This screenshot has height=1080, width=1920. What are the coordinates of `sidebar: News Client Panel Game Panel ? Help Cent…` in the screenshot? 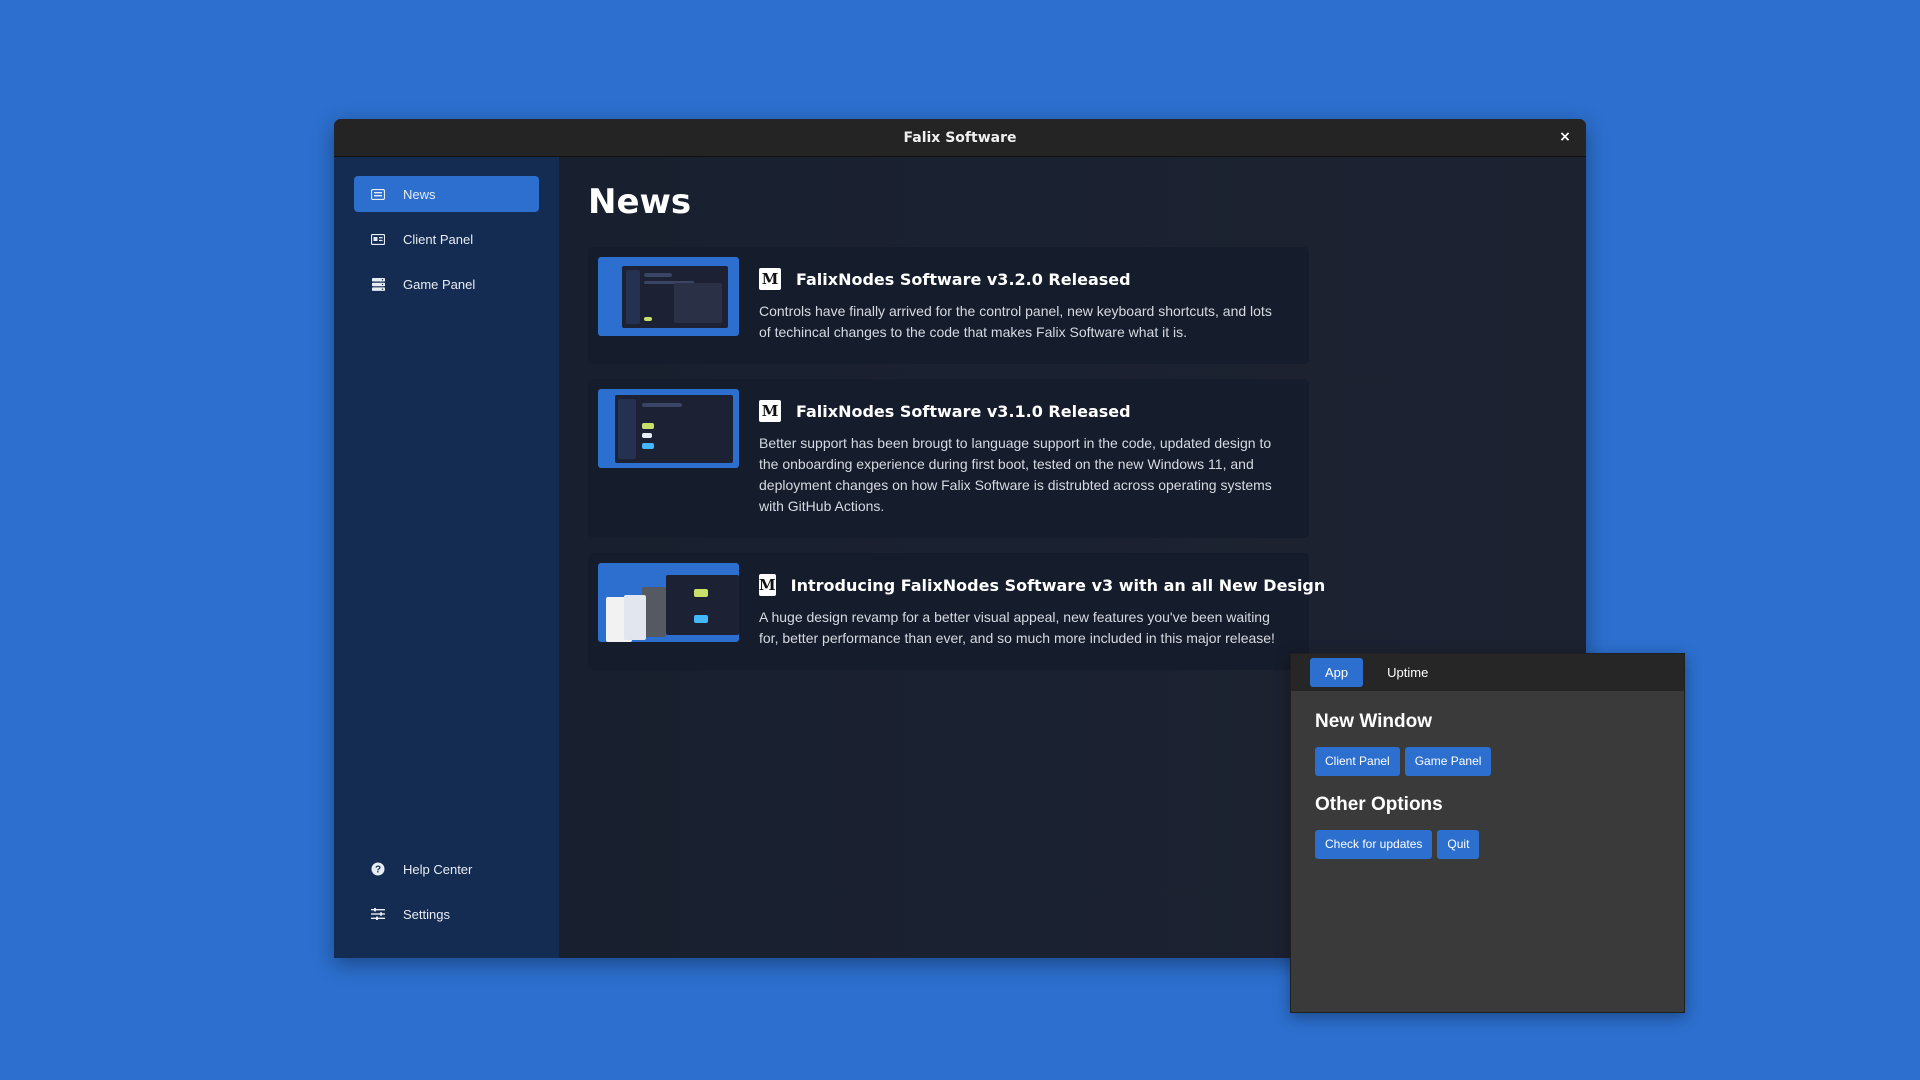 It's located at (446, 557).